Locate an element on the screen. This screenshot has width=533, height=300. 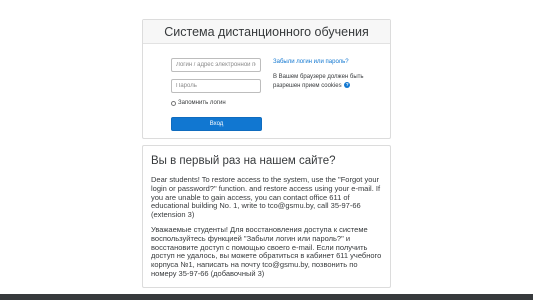
password-input is located at coordinates (216, 86).